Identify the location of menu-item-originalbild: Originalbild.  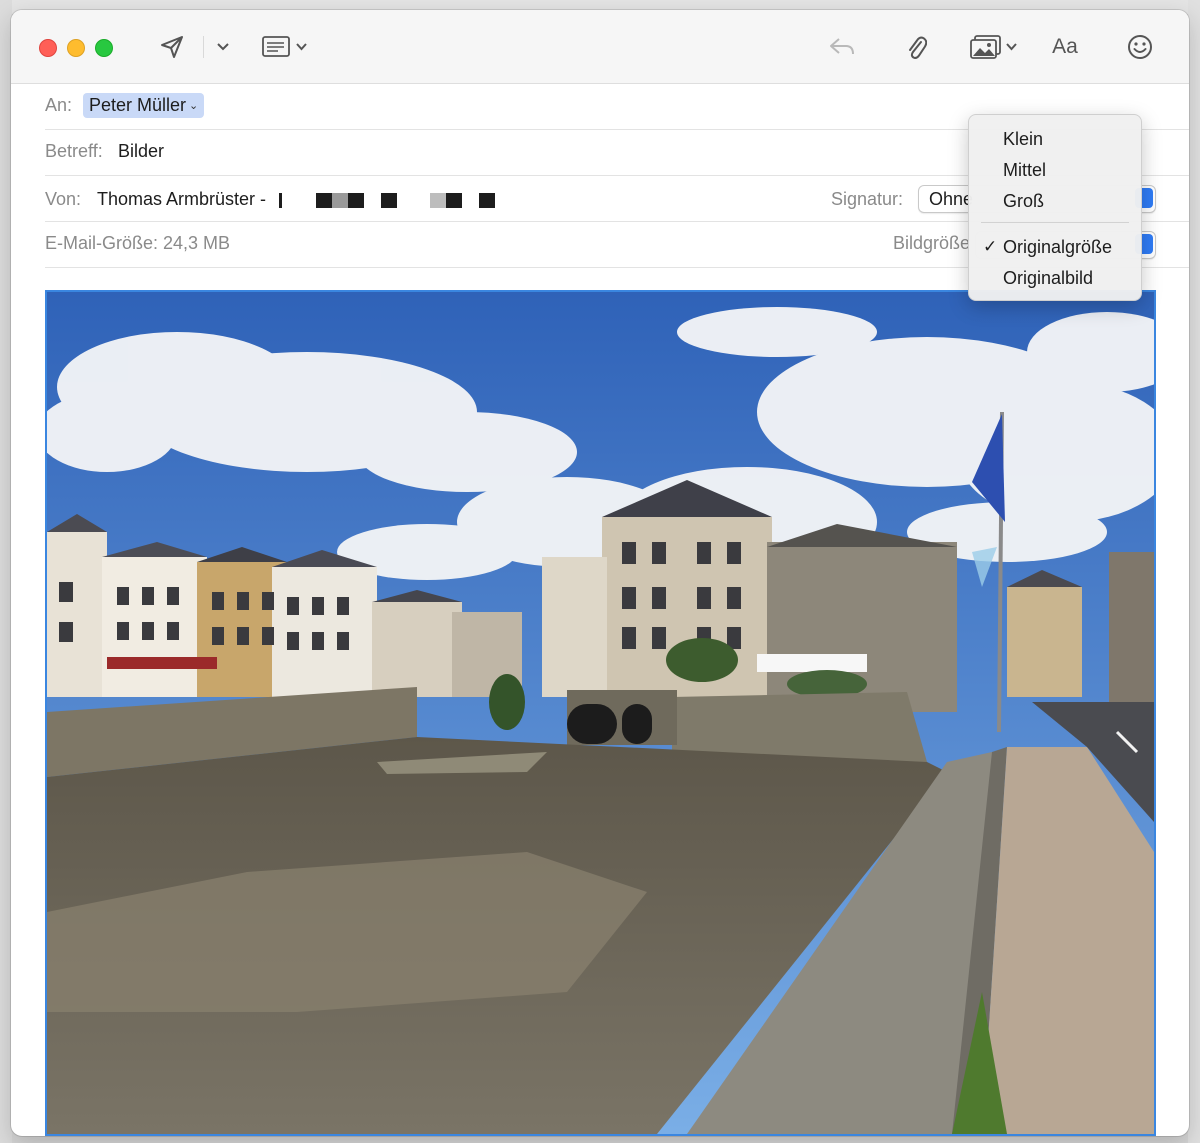
(1055, 278).